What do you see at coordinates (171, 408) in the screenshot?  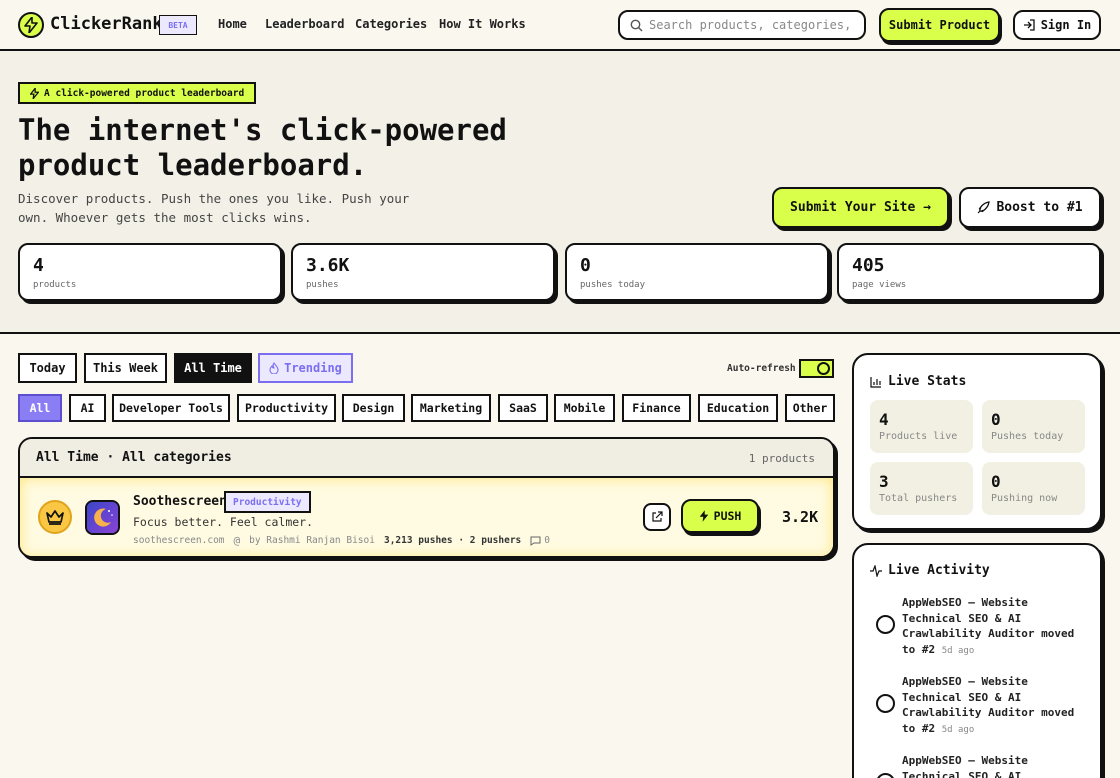 I see `category-developer-tools: Developer Tools` at bounding box center [171, 408].